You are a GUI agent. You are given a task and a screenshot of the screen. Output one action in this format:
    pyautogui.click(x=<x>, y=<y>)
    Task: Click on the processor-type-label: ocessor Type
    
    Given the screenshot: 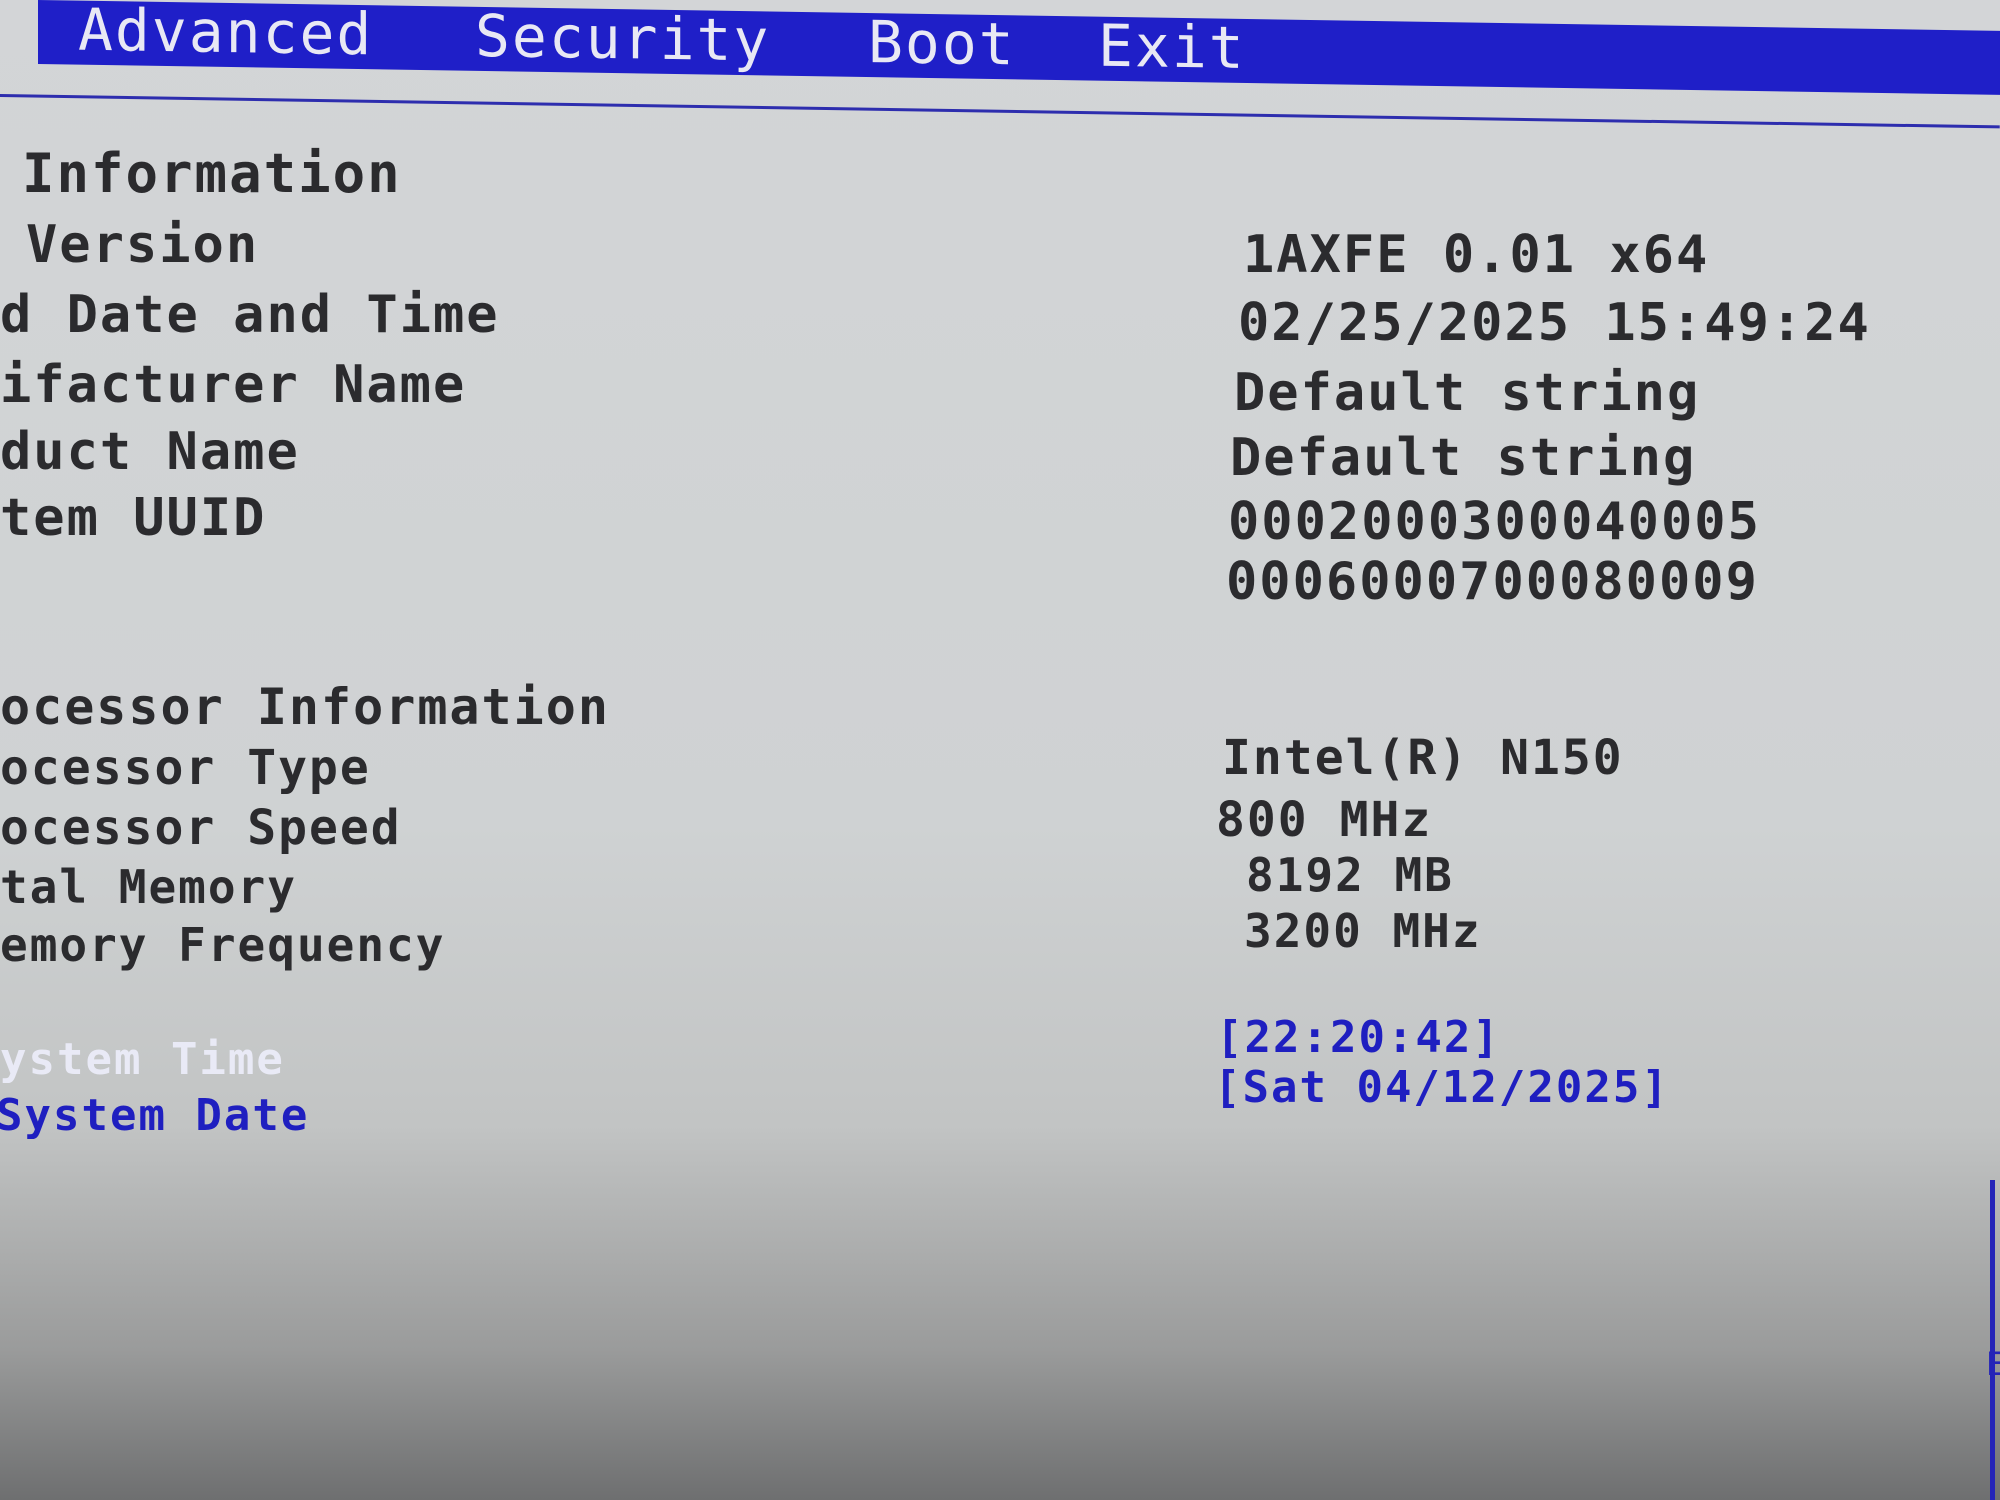 What is the action you would take?
    pyautogui.click(x=185, y=768)
    